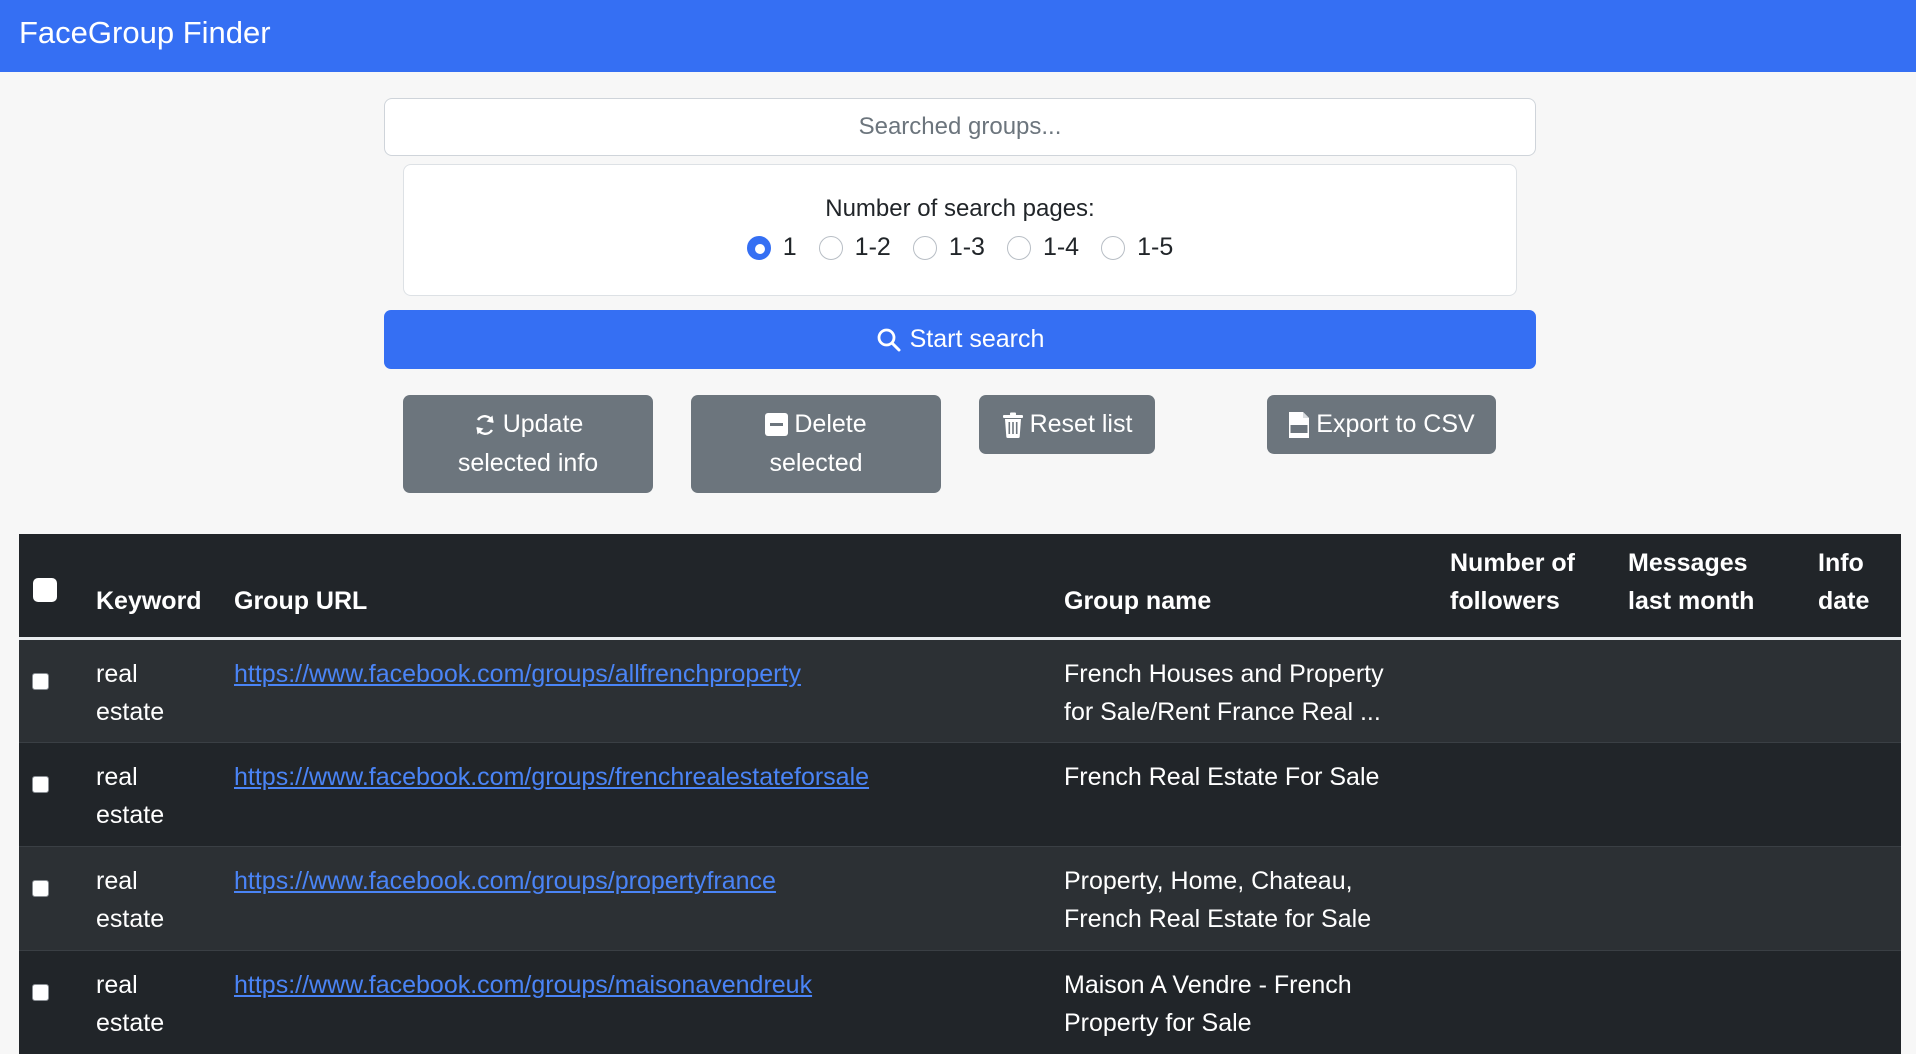  Describe the element at coordinates (165, 586) in the screenshot. I see `header-keyword: Keyword` at that location.